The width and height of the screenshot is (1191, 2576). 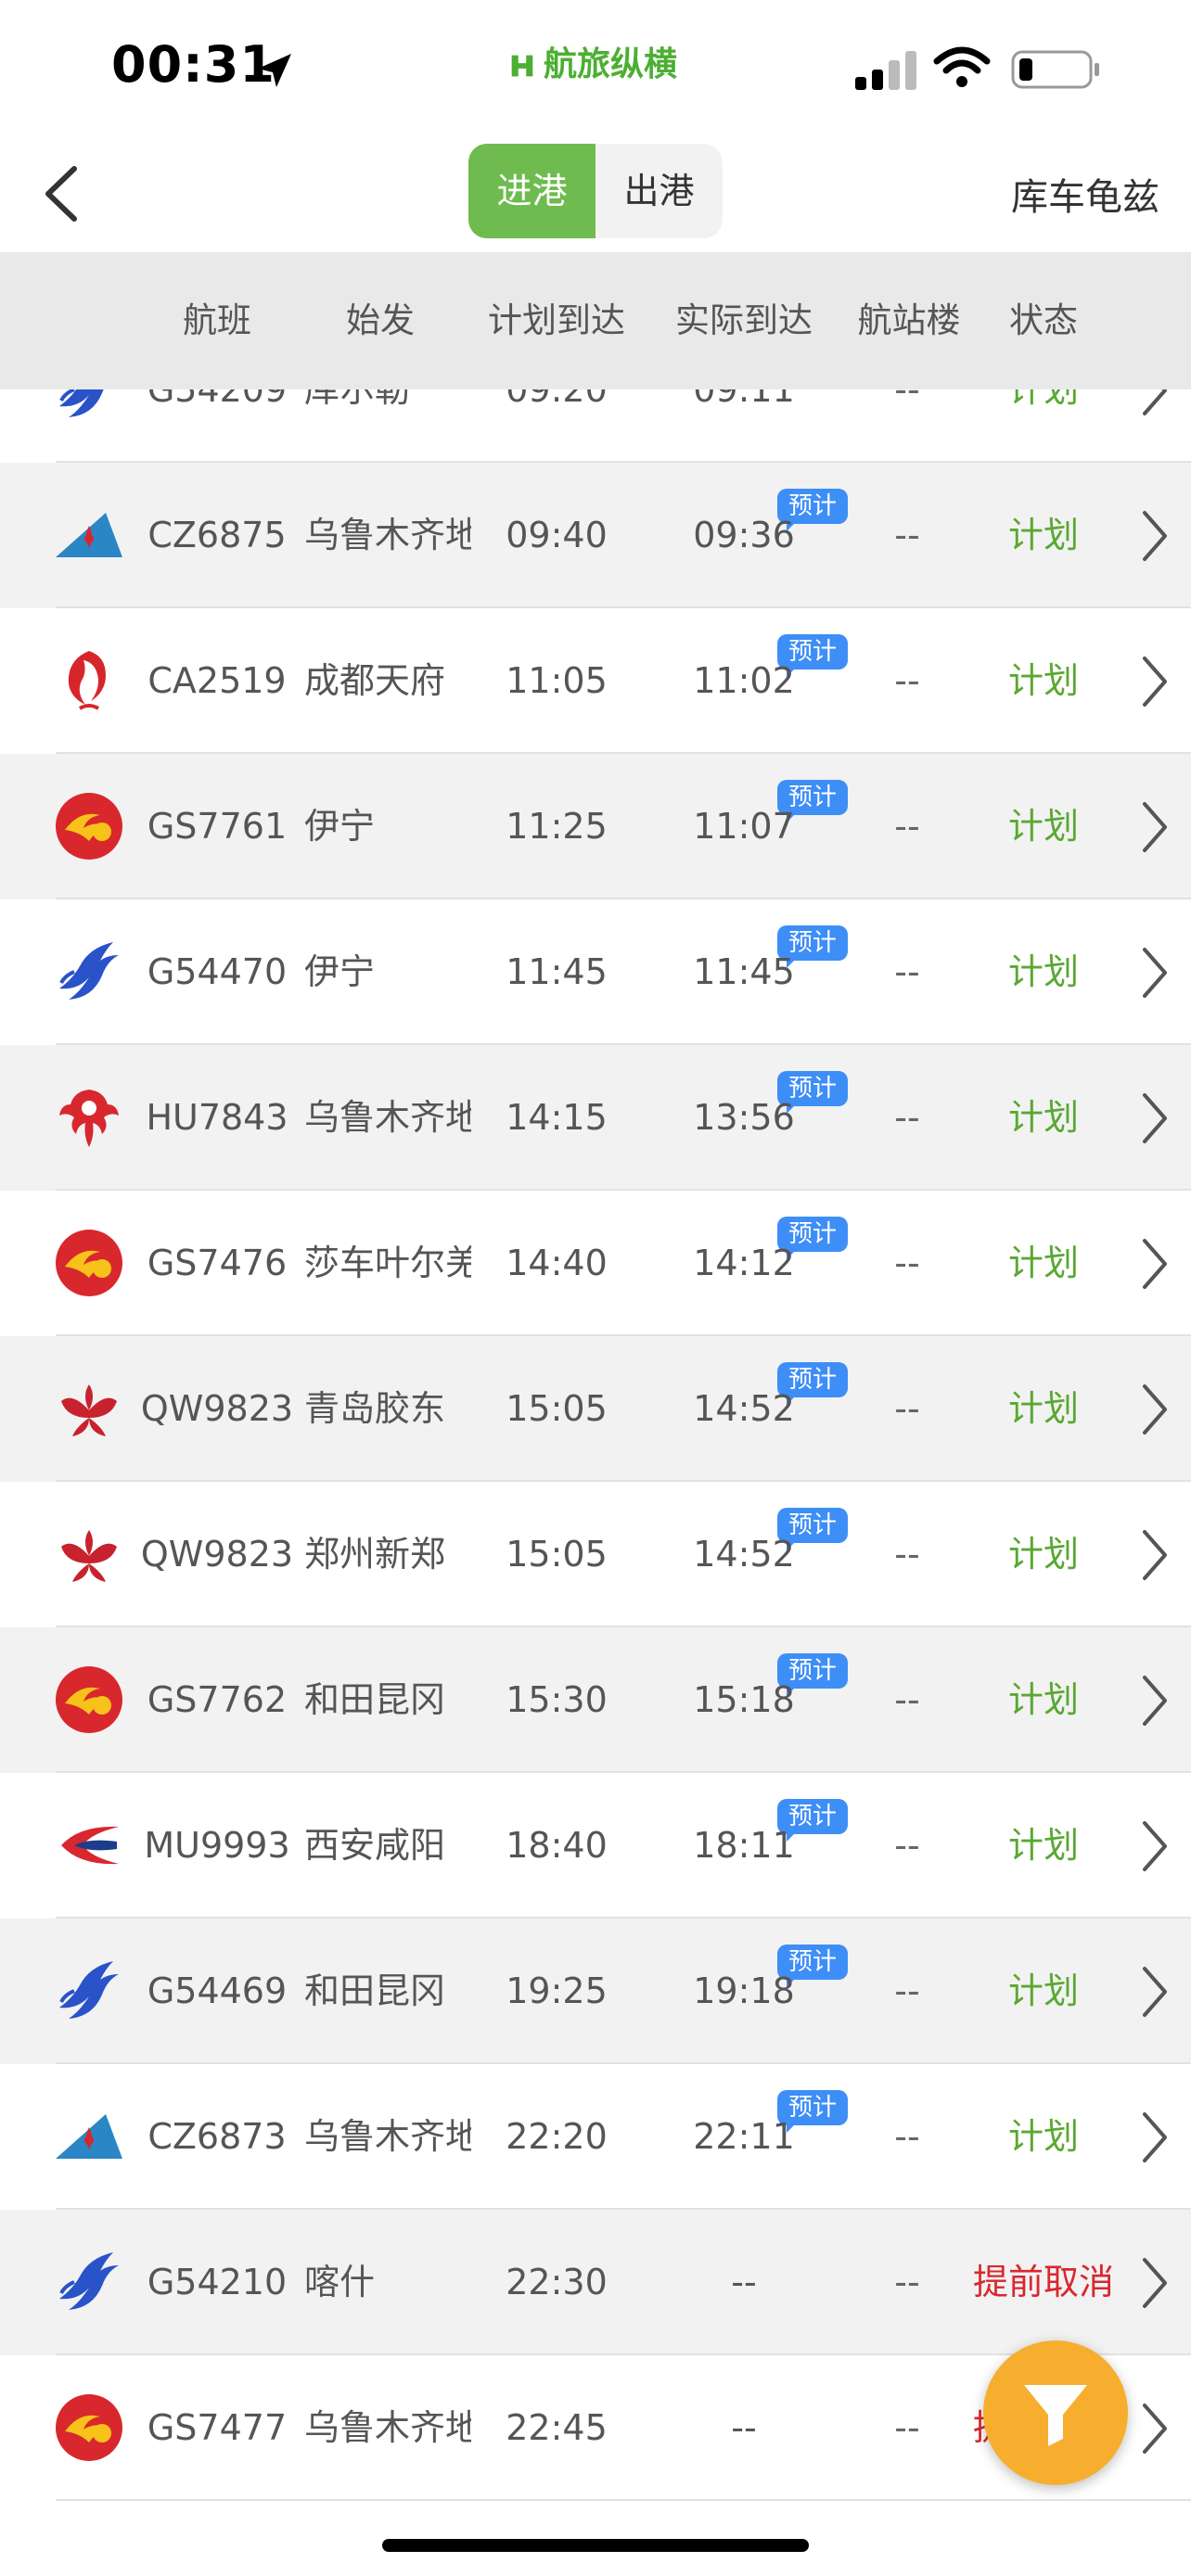 I want to click on location-arrow-icon, so click(x=274, y=71).